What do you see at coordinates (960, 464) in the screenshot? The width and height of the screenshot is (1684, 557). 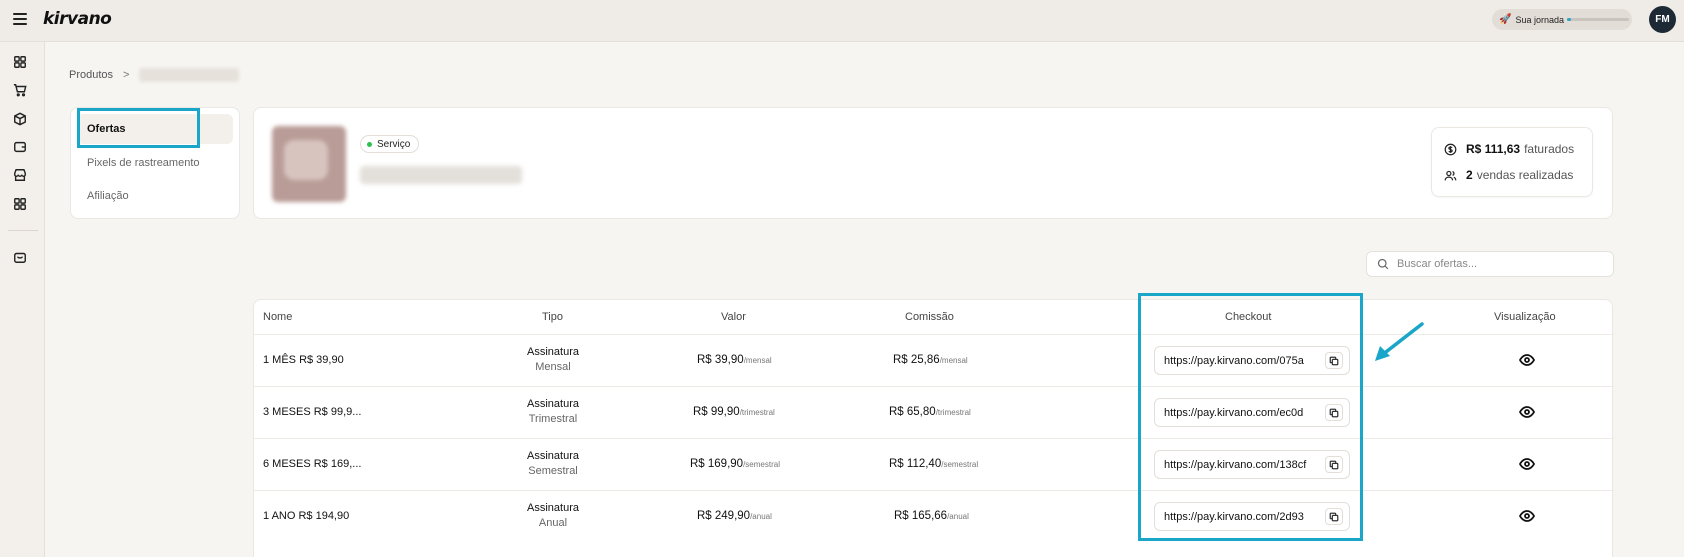 I see `offer-commission-suffix: /semestral` at bounding box center [960, 464].